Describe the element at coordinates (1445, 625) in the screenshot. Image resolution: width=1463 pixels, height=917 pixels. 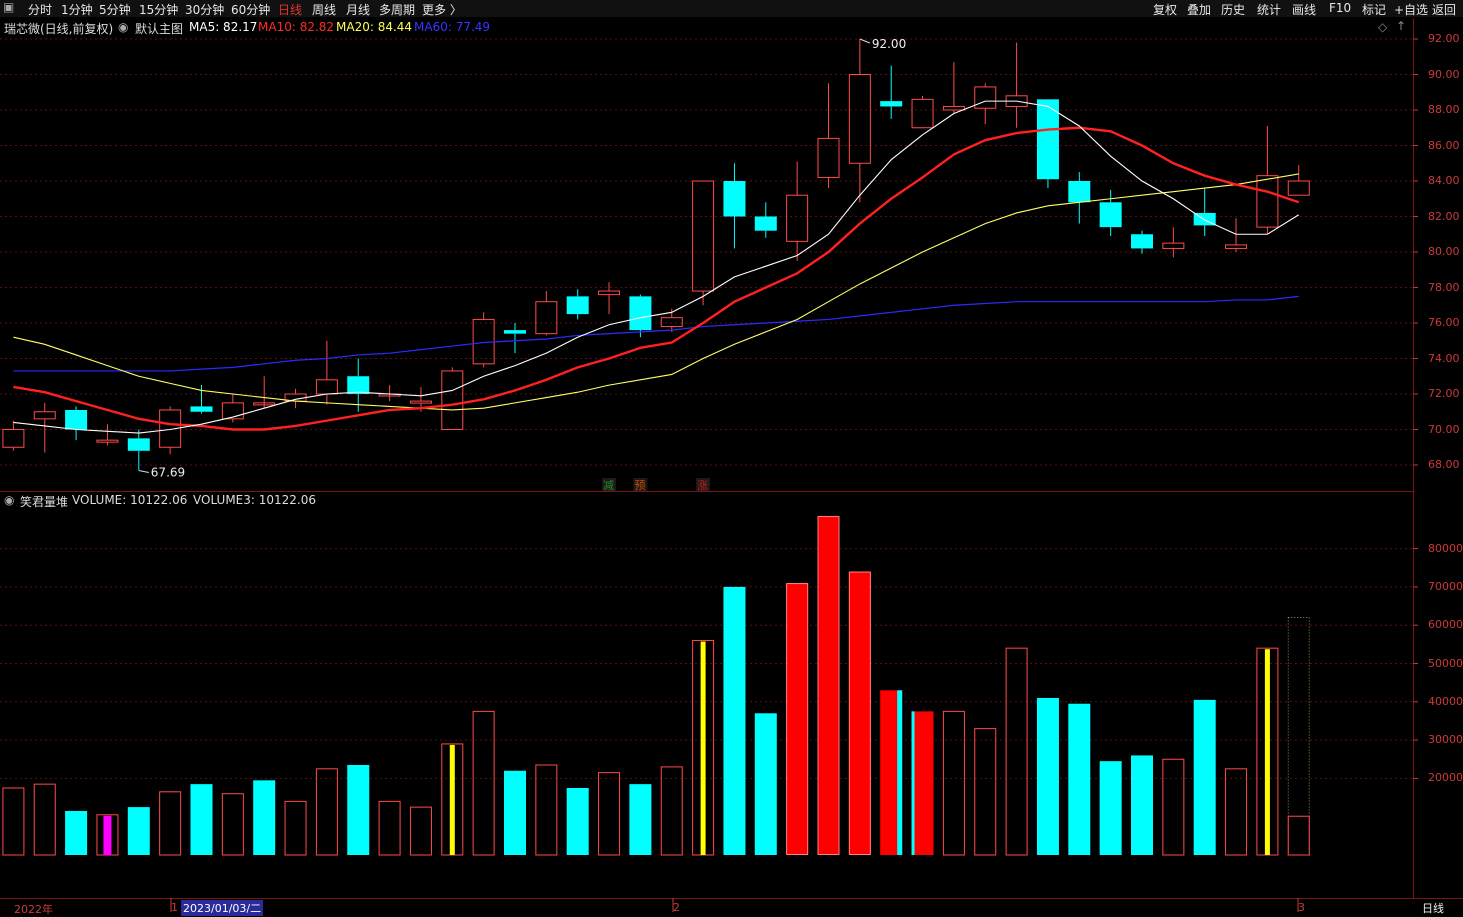
I see `volume-tick-label: 60000` at that location.